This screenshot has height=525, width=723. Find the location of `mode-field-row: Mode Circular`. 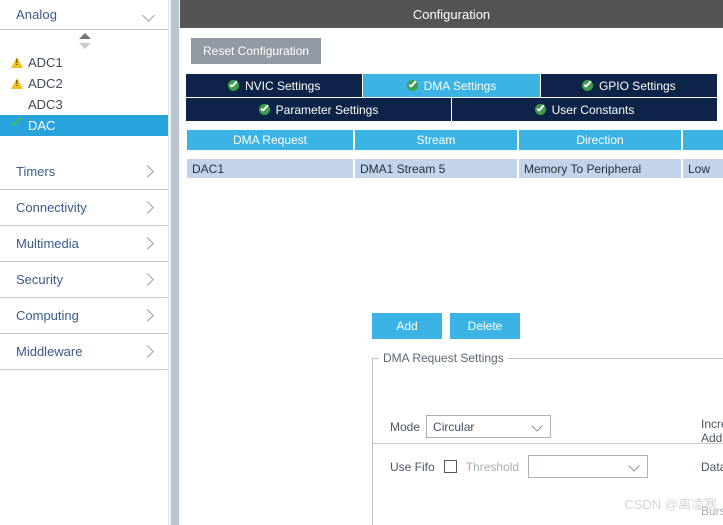

mode-field-row: Mode Circular is located at coordinates (471, 426).